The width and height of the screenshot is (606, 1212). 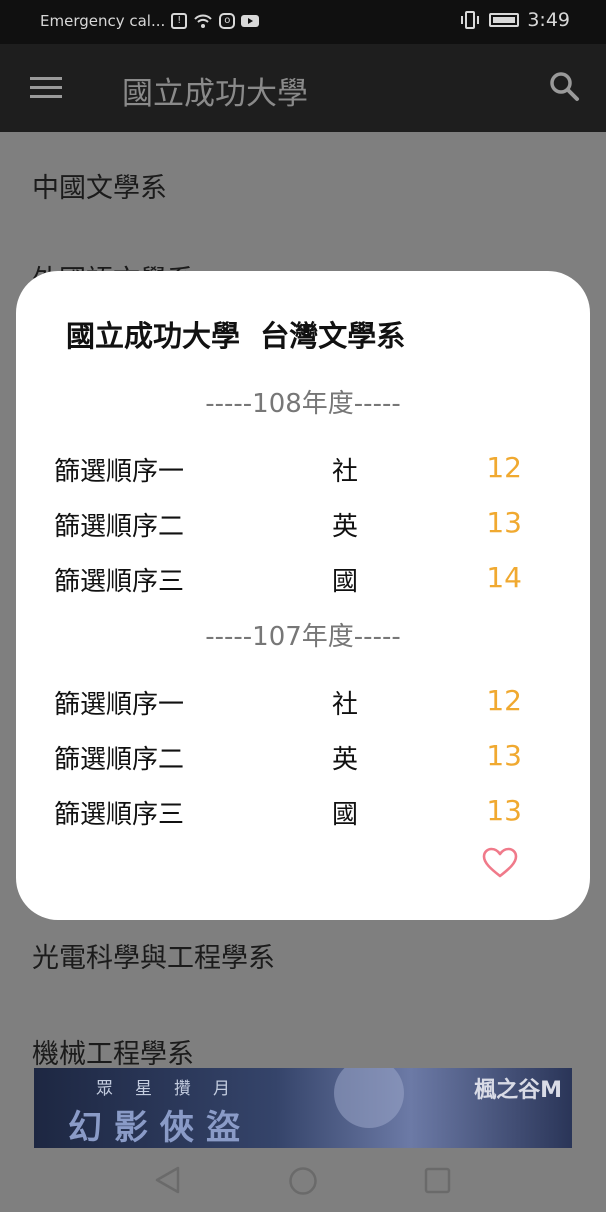 I want to click on battery-icon, so click(x=504, y=20).